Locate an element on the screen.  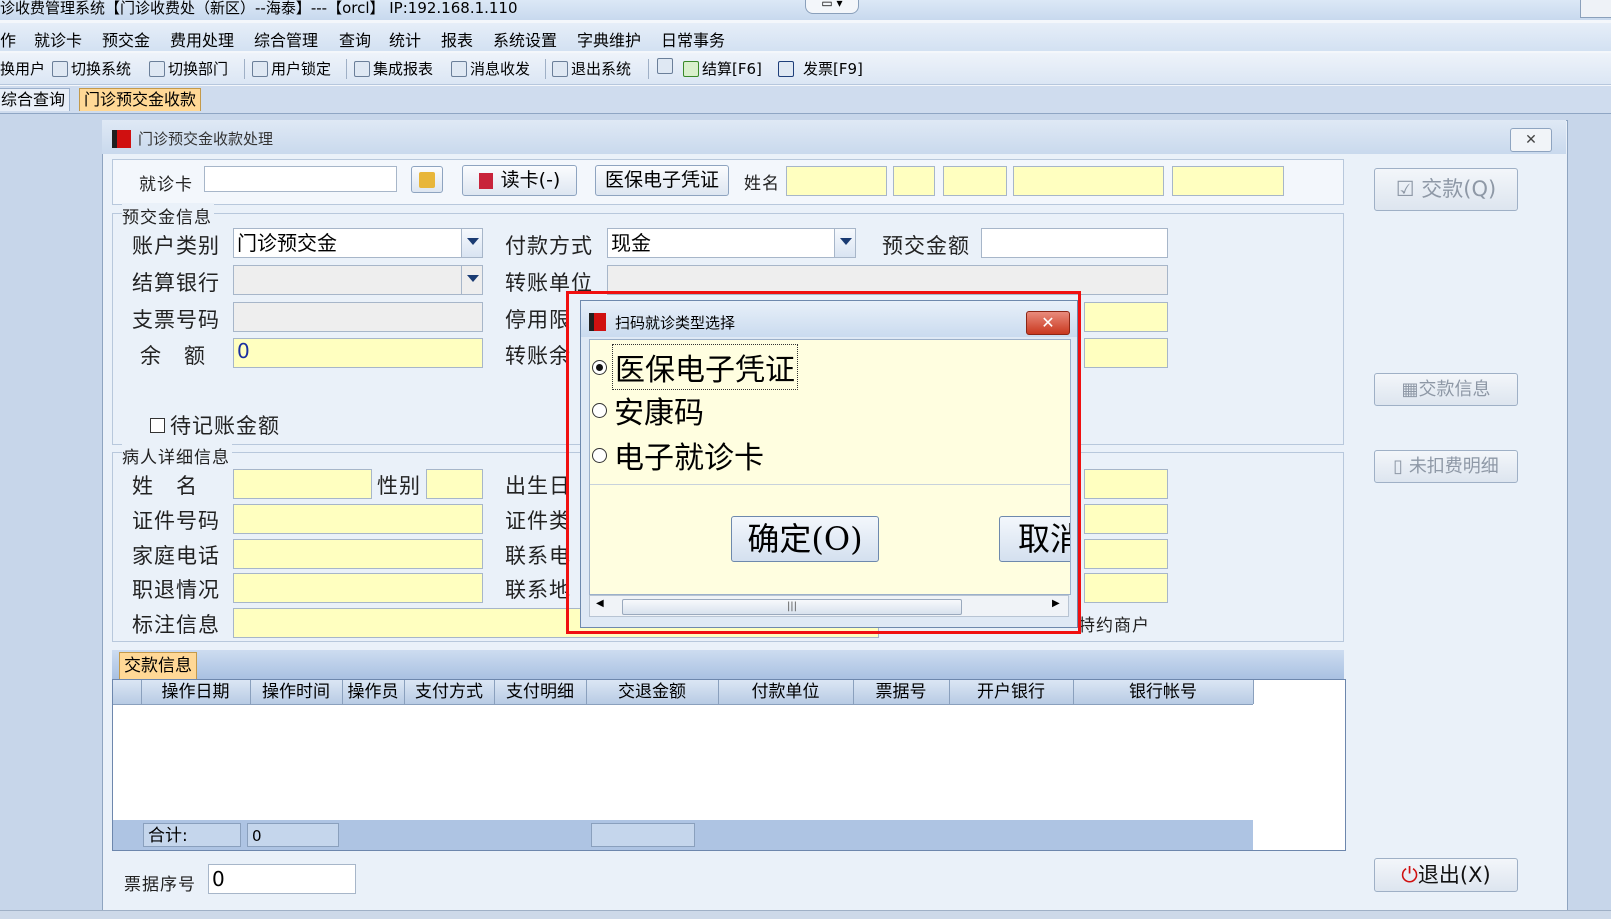
invoice-button: 发票[F9] is located at coordinates (820, 68).